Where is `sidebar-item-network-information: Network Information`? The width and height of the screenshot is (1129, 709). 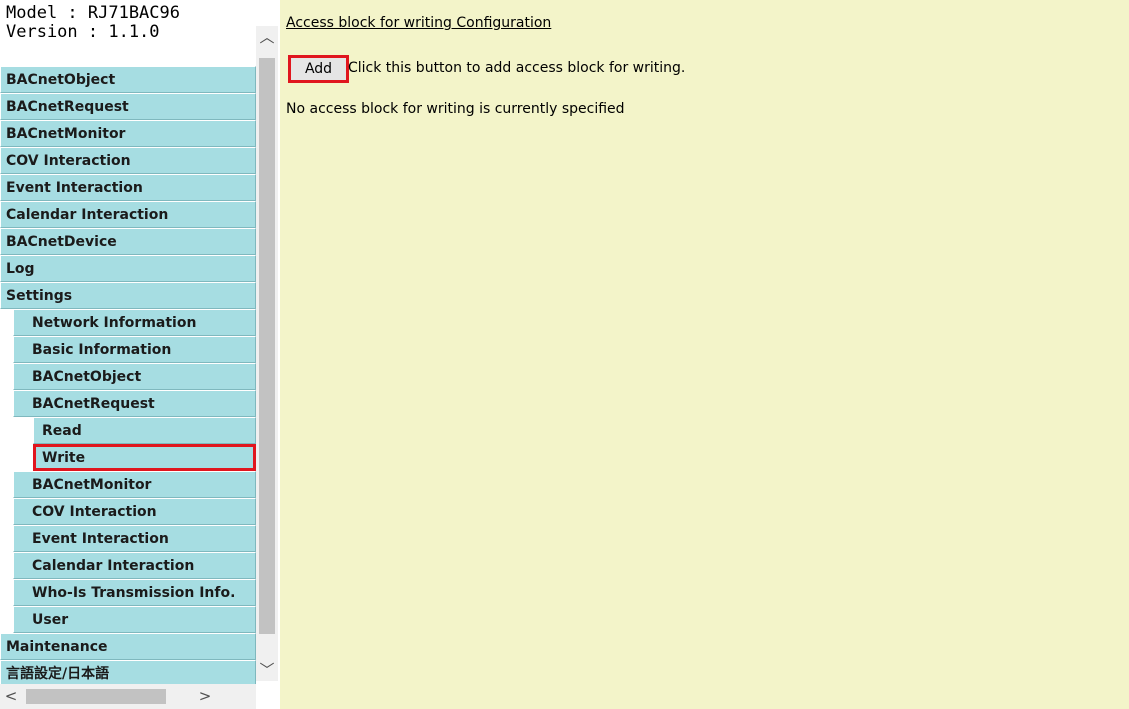 sidebar-item-network-information: Network Information is located at coordinates (134, 322).